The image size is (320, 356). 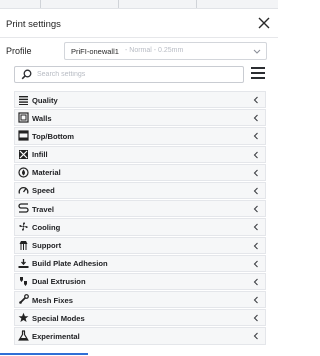 I want to click on category-label: Walls, so click(x=42, y=118).